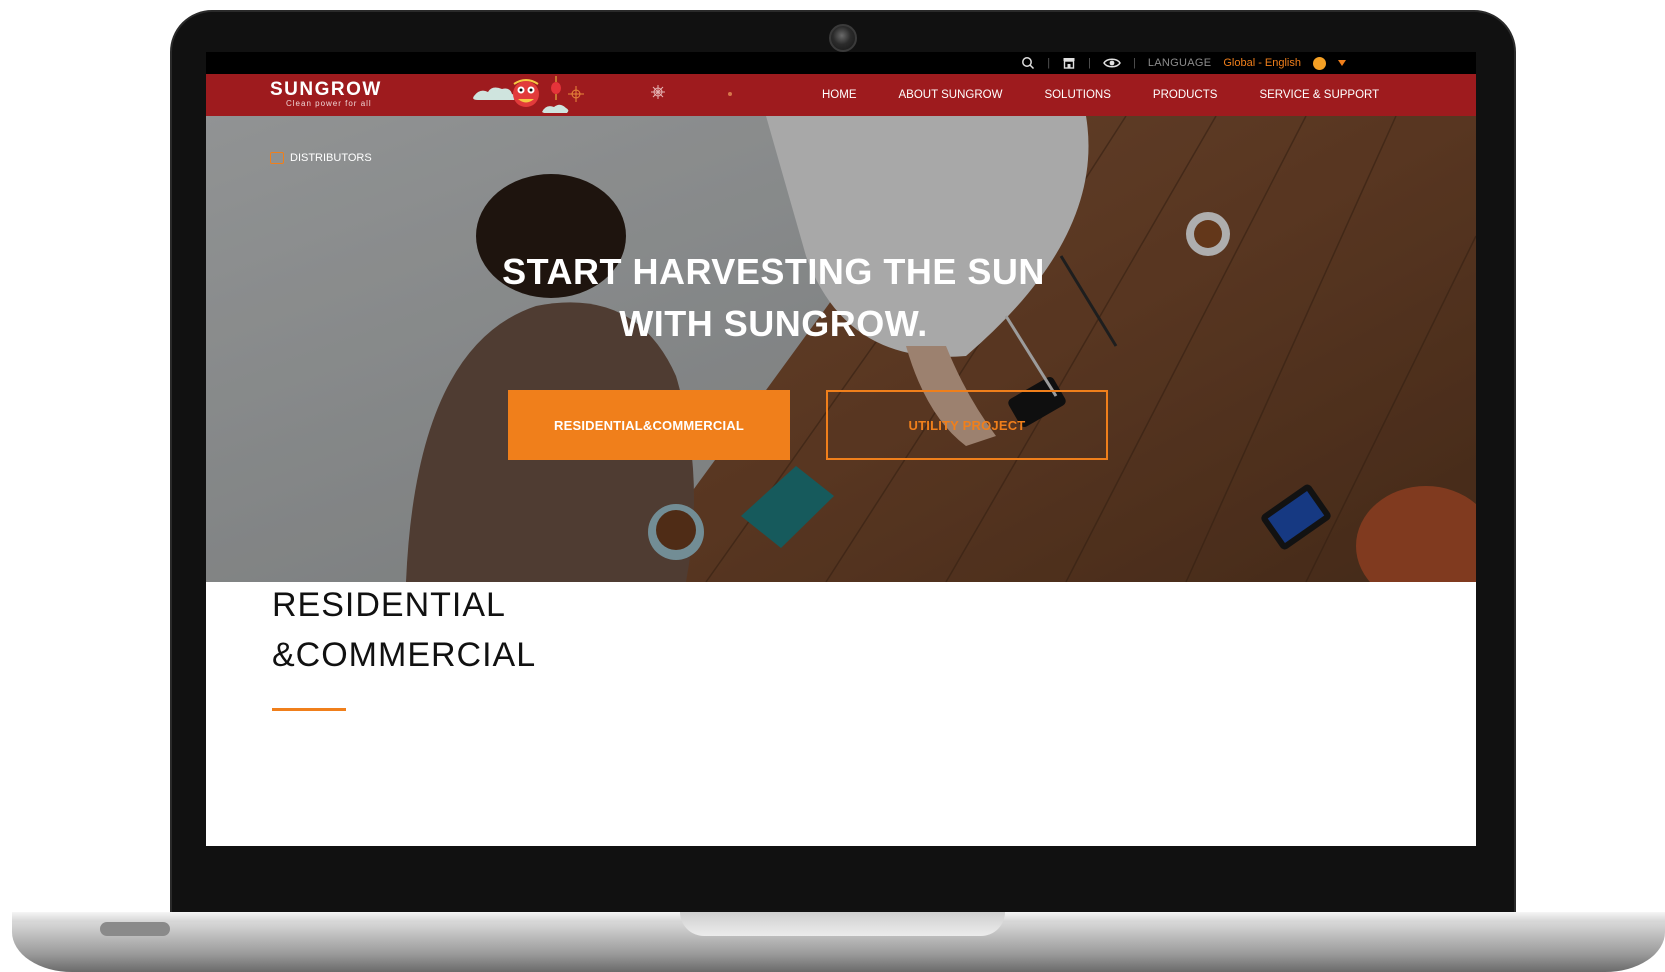 The height and width of the screenshot is (972, 1665). Describe the element at coordinates (842, 924) in the screenshot. I see `laptop-notch` at that location.